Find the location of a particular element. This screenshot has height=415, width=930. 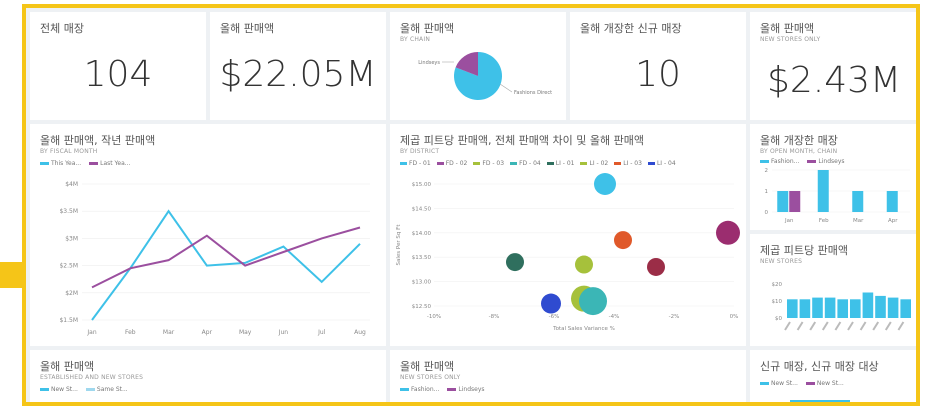

bar-chart: 2 1 0 Jan Feb Mar Apr is located at coordinates (837, 196).